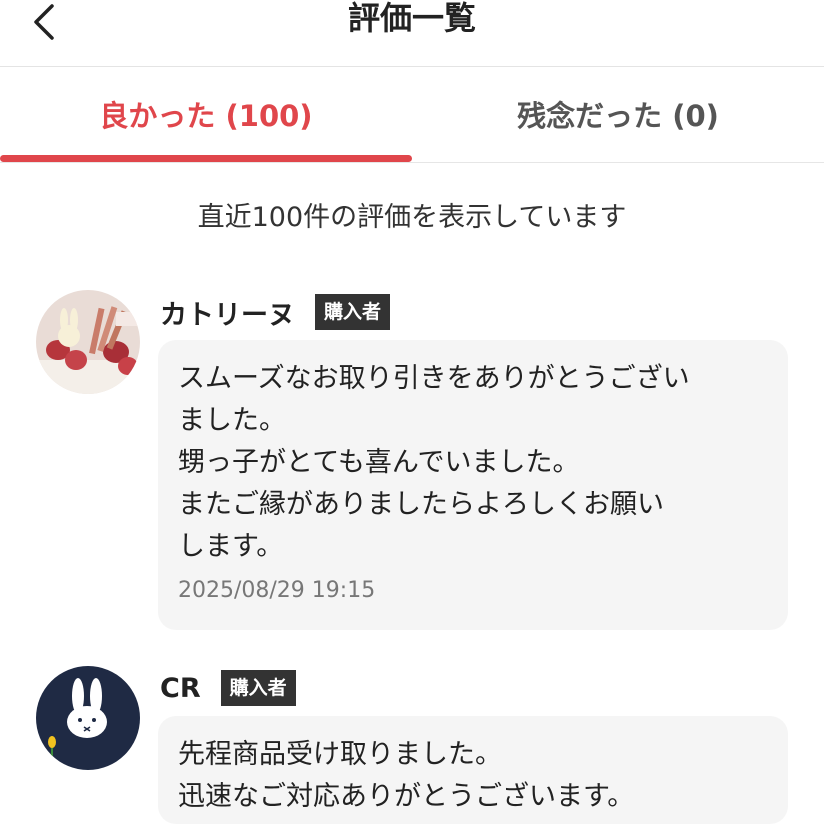  I want to click on tab-bad: 残念だった (0), so click(618, 114).